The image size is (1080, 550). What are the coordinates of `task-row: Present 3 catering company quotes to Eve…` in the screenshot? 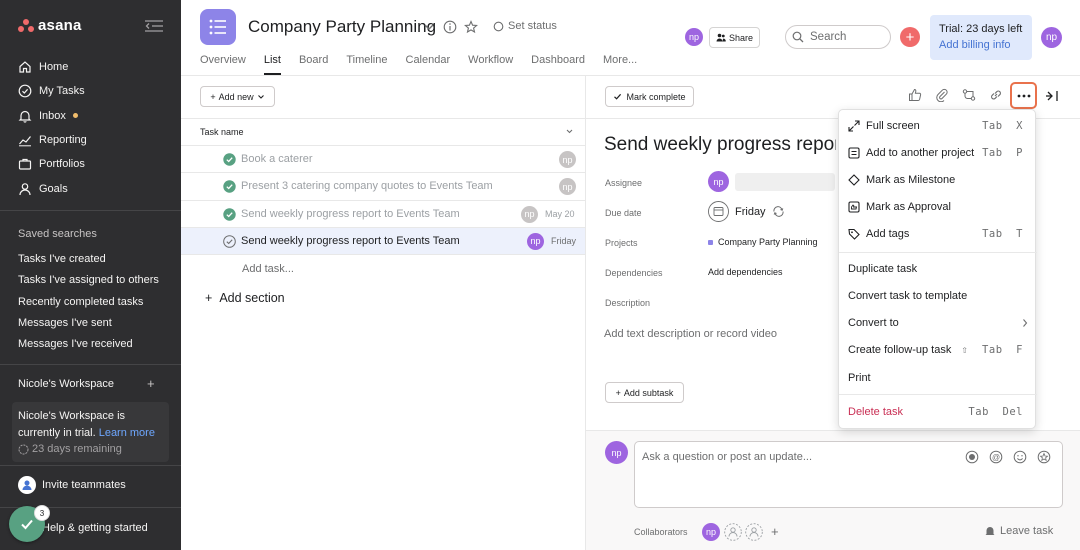 It's located at (383, 187).